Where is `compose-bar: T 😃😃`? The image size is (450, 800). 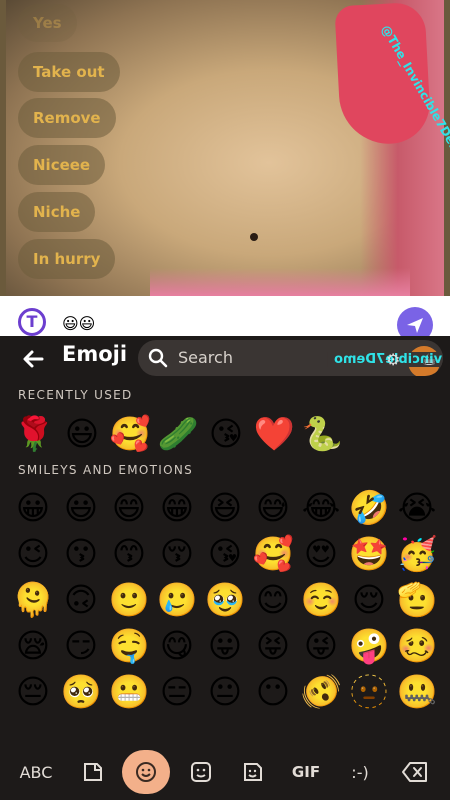 compose-bar: T 😃😃 is located at coordinates (225, 319).